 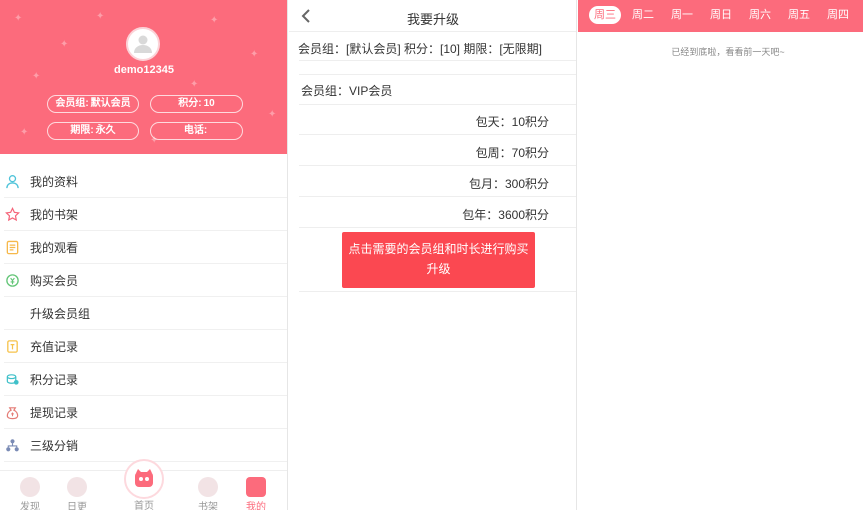 I want to click on menu-item-label: 提现记录, so click(x=54, y=412).